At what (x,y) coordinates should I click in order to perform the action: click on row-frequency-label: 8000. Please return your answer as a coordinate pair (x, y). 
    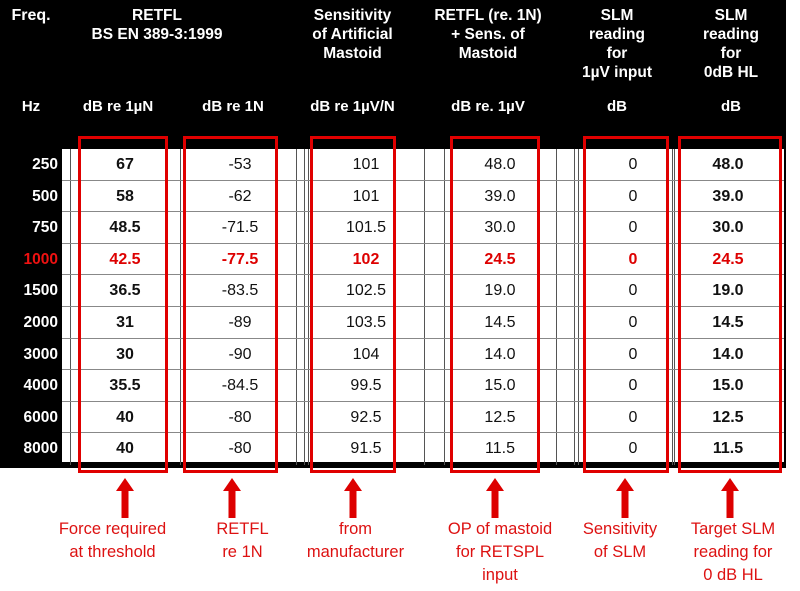
    Looking at the image, I should click on (40, 449).